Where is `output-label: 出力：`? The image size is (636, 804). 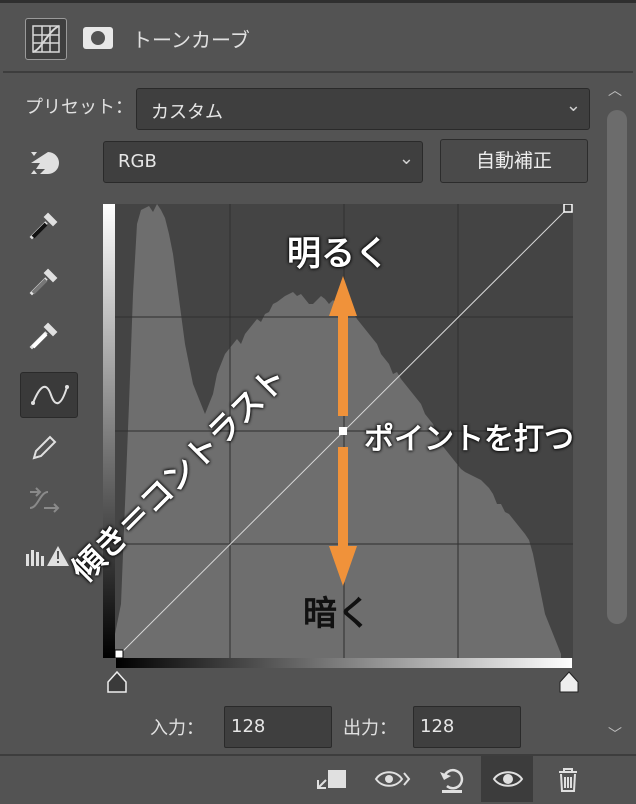
output-label: 出力： is located at coordinates (370, 728).